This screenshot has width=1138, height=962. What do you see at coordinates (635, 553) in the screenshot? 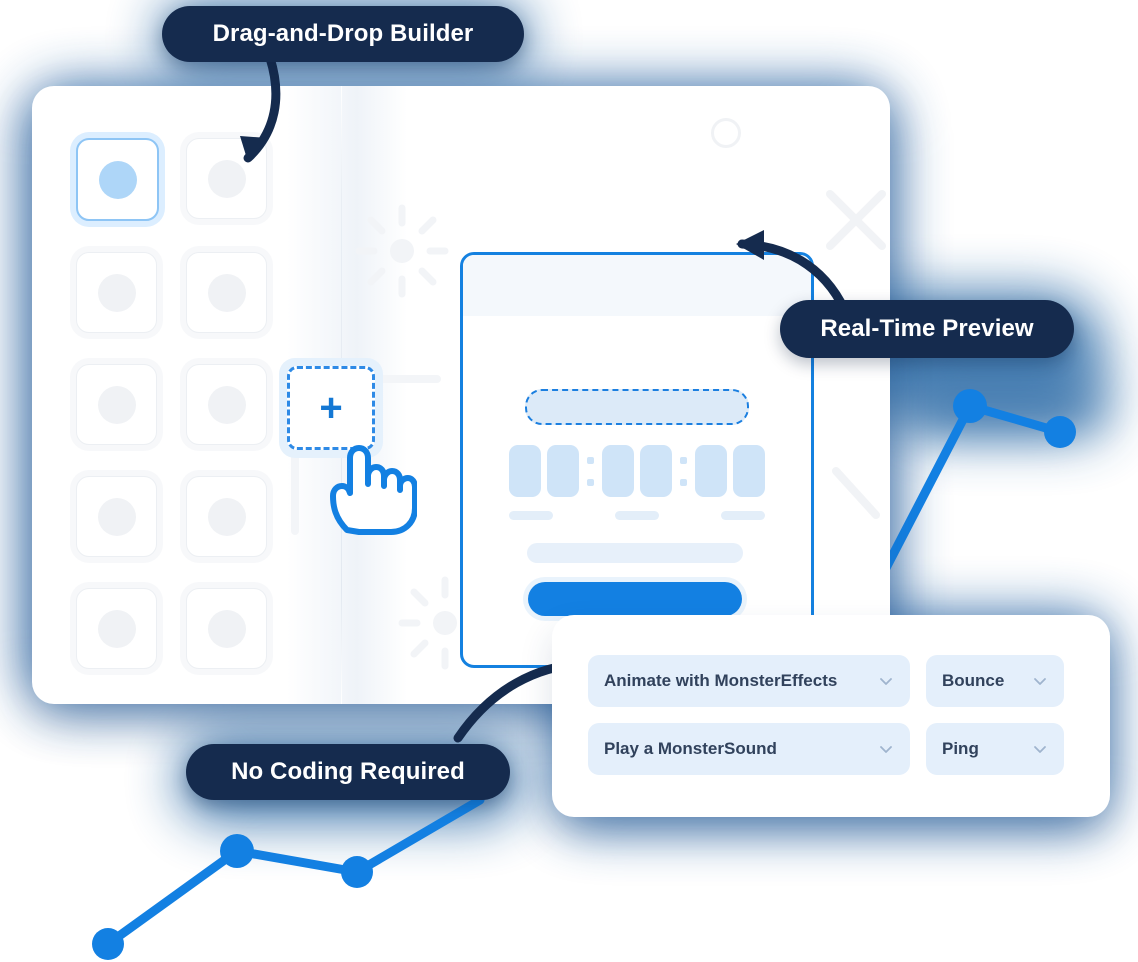
I see `preview-body-text-placeholder` at bounding box center [635, 553].